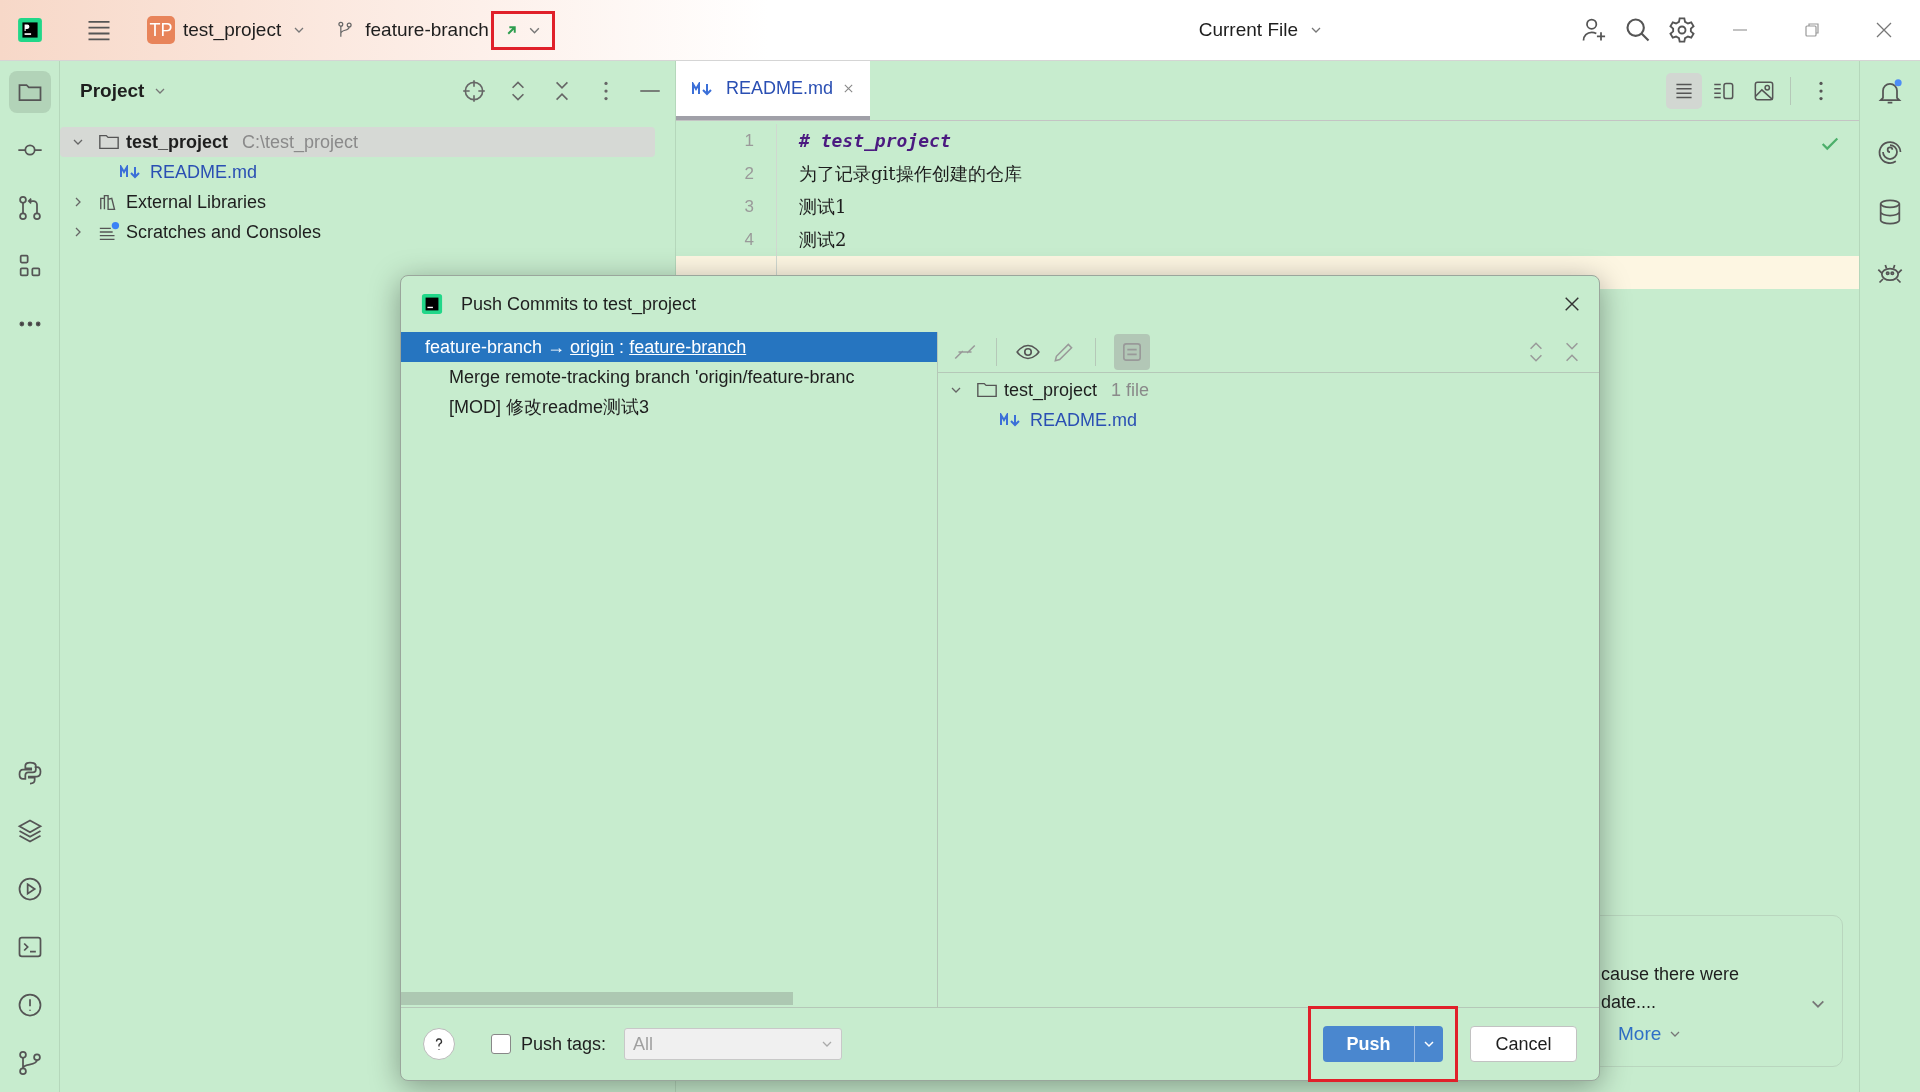 The height and width of the screenshot is (1092, 1920). Describe the element at coordinates (669, 407) in the screenshot. I see `commit-item: [MOD] 修改readme测试3` at that location.